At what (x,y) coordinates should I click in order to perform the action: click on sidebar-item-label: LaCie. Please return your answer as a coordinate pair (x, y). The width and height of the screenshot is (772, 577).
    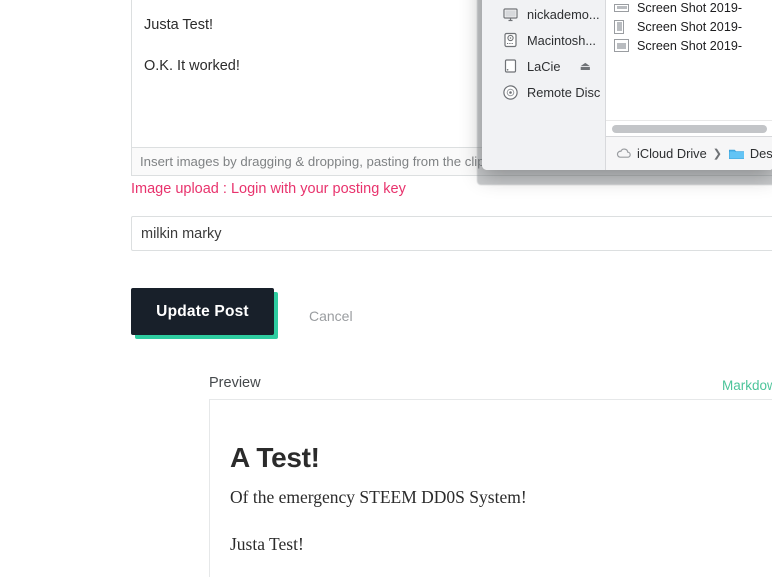
    Looking at the image, I should click on (544, 66).